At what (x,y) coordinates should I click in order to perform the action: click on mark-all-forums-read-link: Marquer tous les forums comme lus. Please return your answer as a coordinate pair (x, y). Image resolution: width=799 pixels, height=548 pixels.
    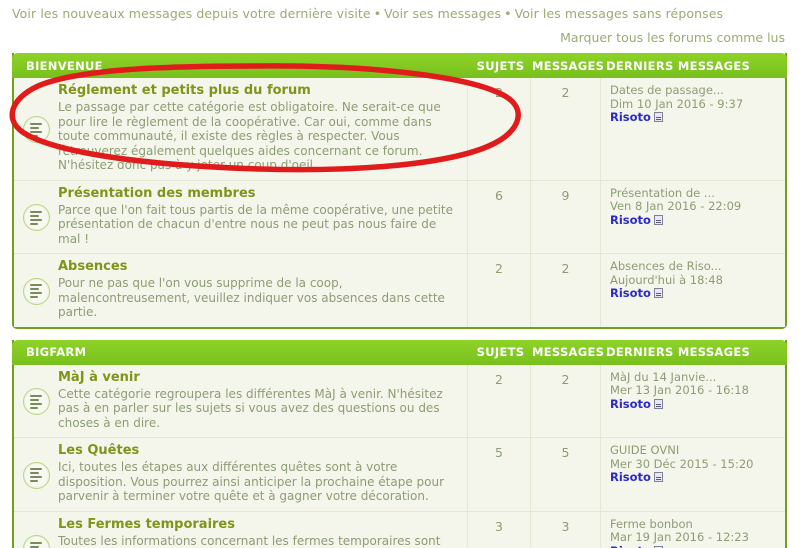
    Looking at the image, I should click on (672, 37).